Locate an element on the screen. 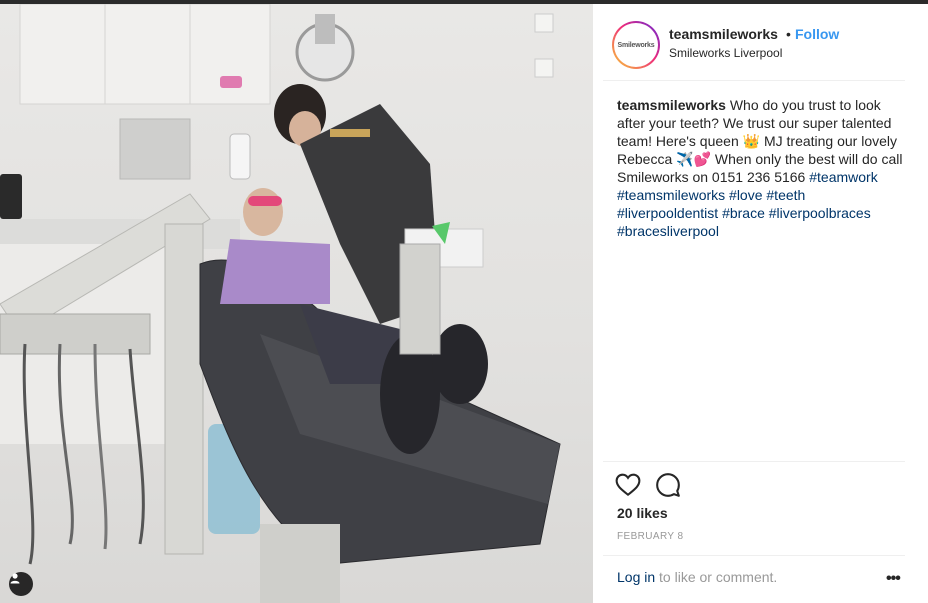  like-button is located at coordinates (629, 486).